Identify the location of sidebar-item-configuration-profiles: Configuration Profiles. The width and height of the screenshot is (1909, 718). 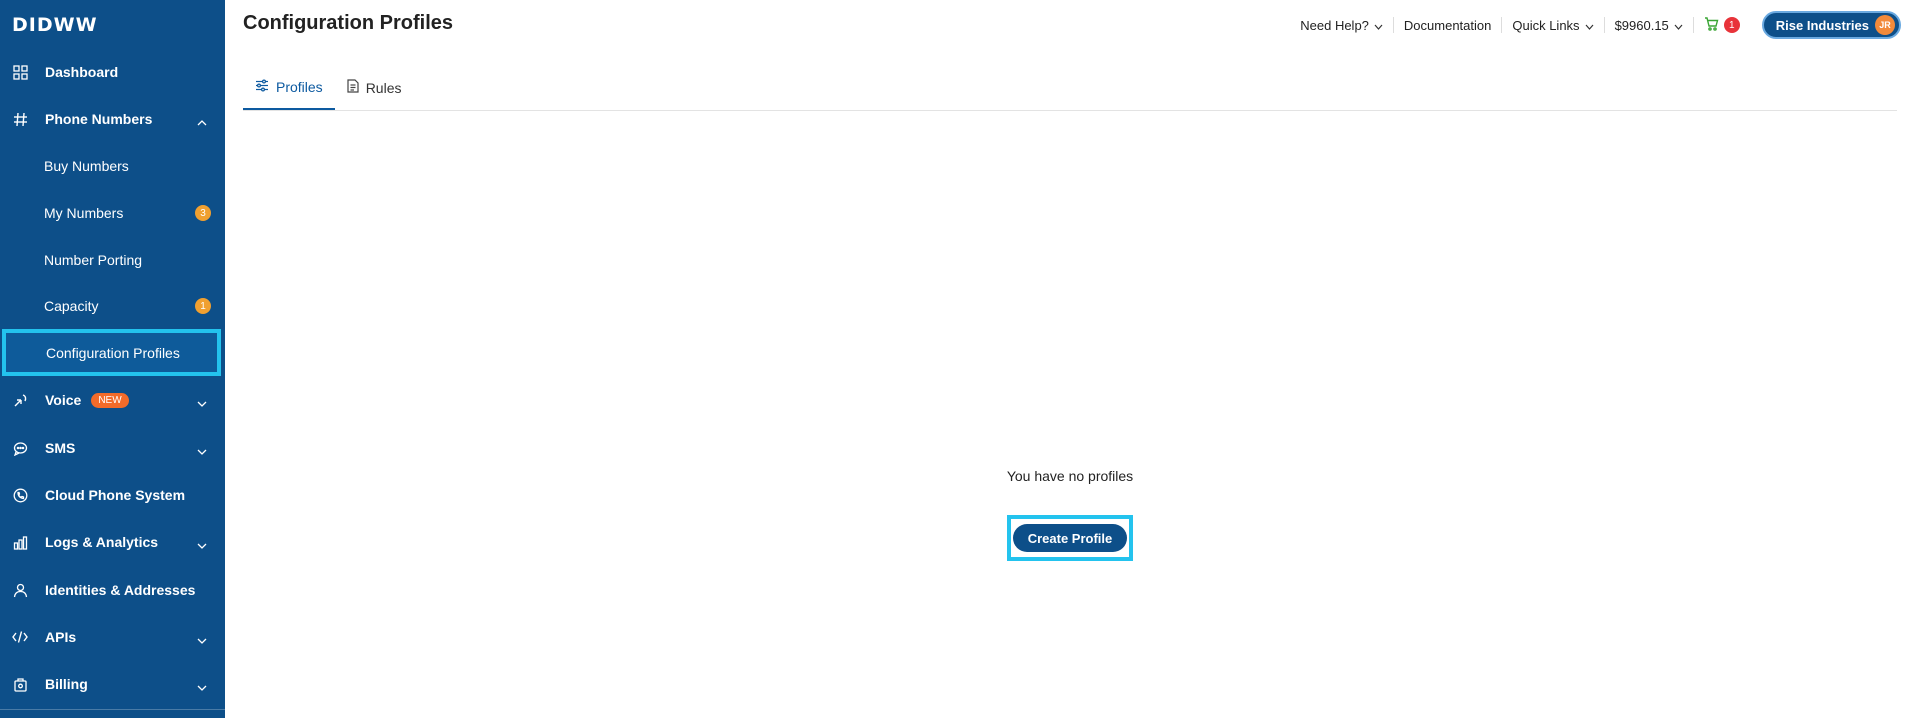
(111, 352).